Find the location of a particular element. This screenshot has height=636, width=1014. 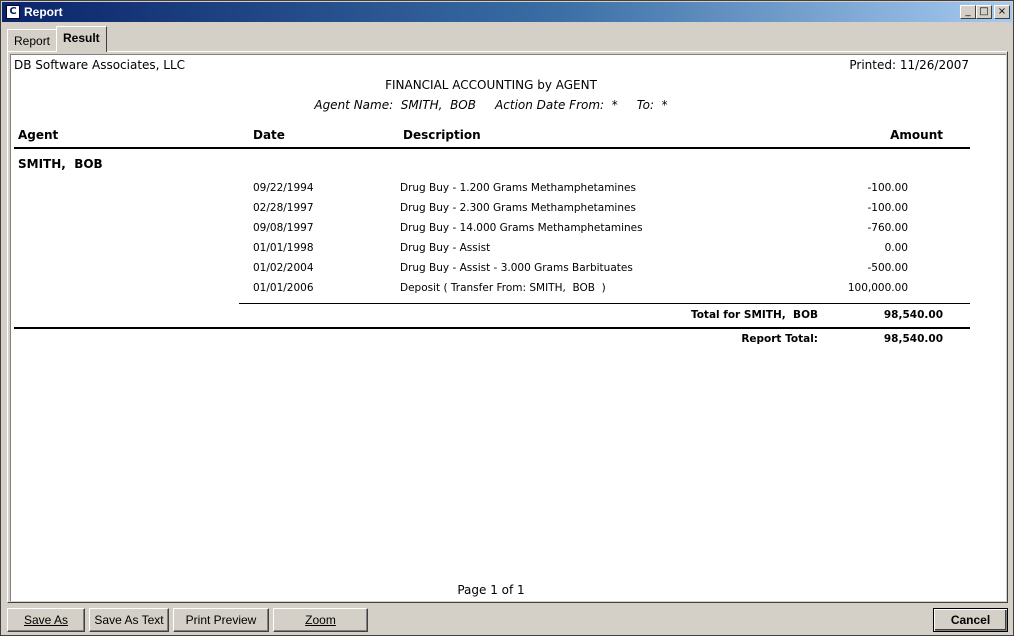

row-date: 09/08/1997 is located at coordinates (283, 228).